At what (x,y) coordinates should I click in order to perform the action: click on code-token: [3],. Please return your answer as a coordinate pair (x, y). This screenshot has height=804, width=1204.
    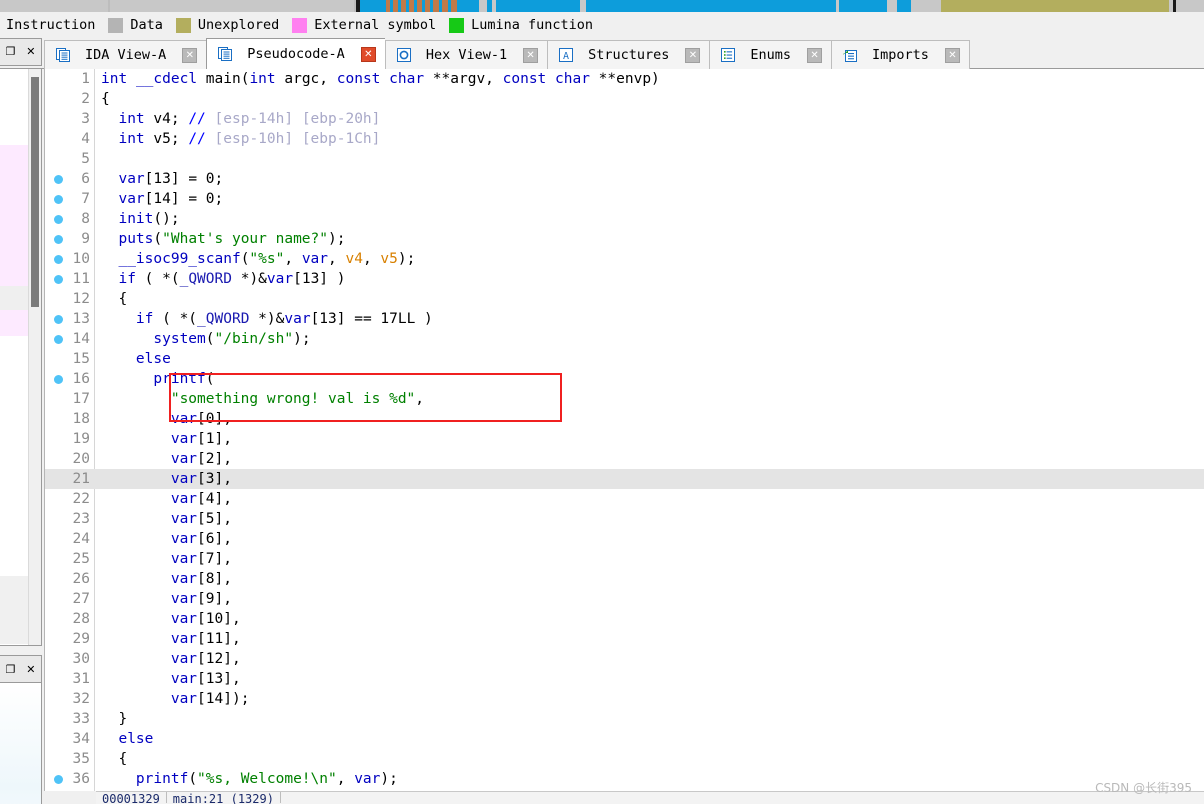
    Looking at the image, I should click on (214, 479).